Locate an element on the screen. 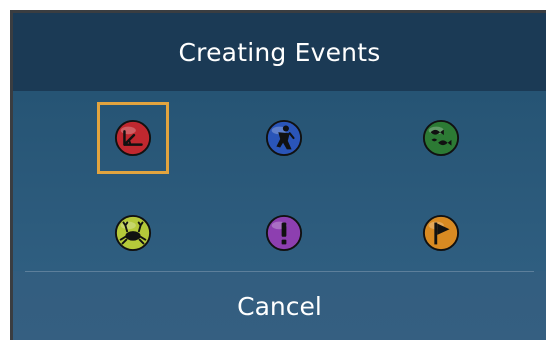 Image resolution: width=546 pixels, height=340 pixels. exclamation-icon is located at coordinates (284, 233).